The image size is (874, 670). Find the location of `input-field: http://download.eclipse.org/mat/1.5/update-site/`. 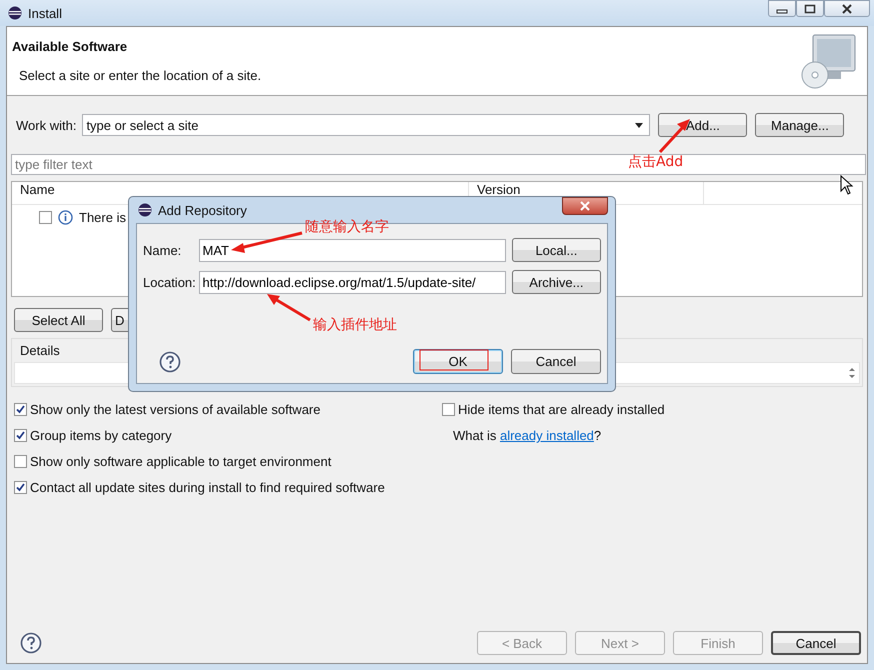

input-field: http://download.eclipse.org/mat/1.5/update-site/ is located at coordinates (352, 282).